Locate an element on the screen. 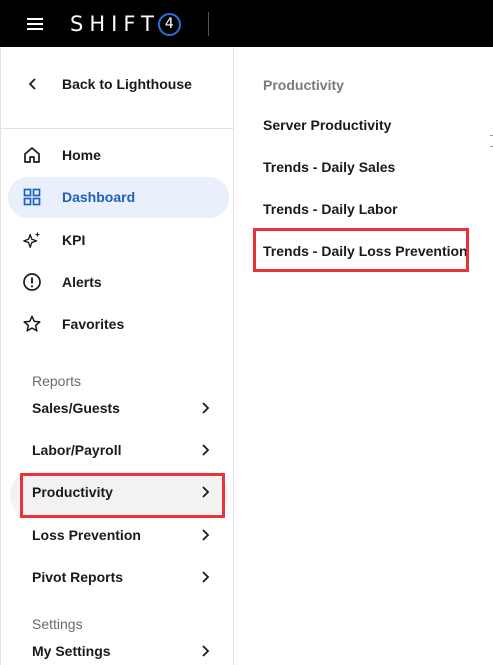 This screenshot has height=665, width=493. sidebar-item-label: KPI is located at coordinates (74, 240).